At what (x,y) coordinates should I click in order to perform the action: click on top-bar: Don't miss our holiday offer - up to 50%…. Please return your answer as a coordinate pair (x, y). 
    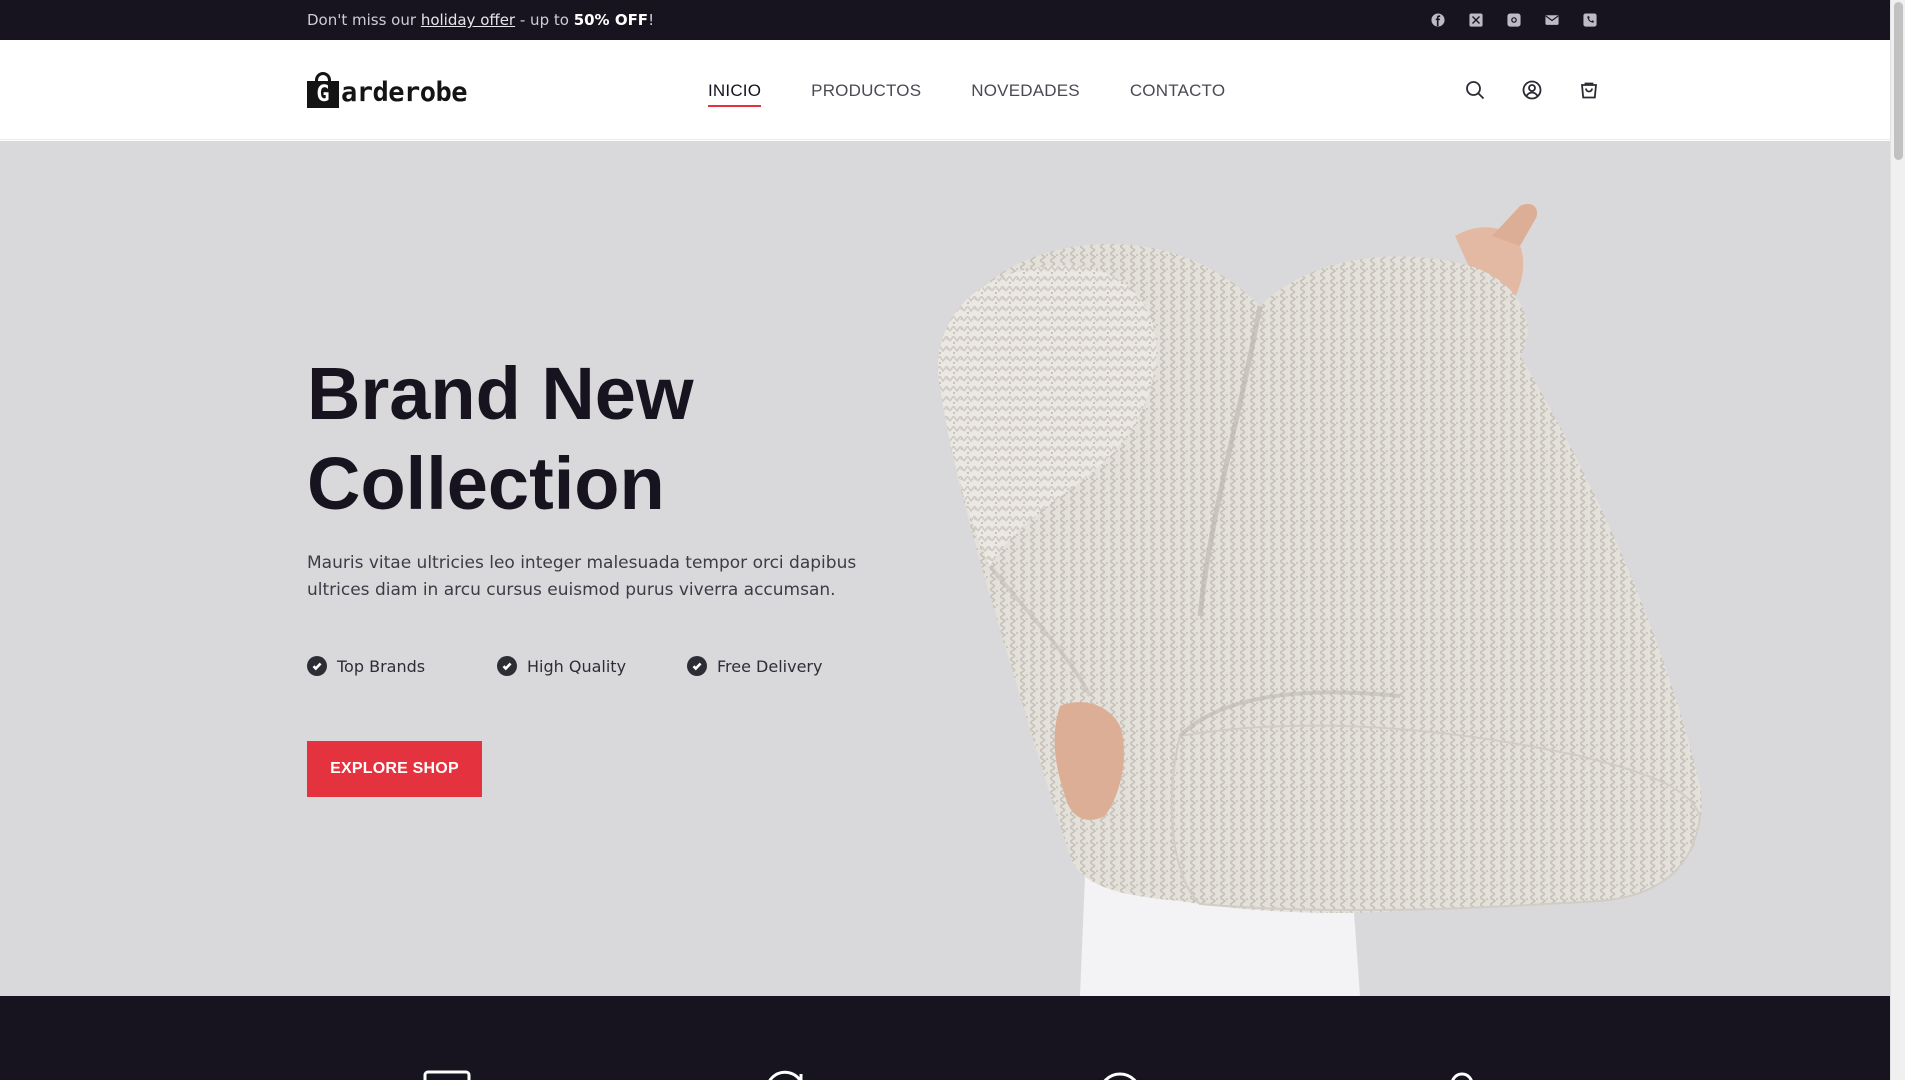
    Looking at the image, I should click on (952, 20).